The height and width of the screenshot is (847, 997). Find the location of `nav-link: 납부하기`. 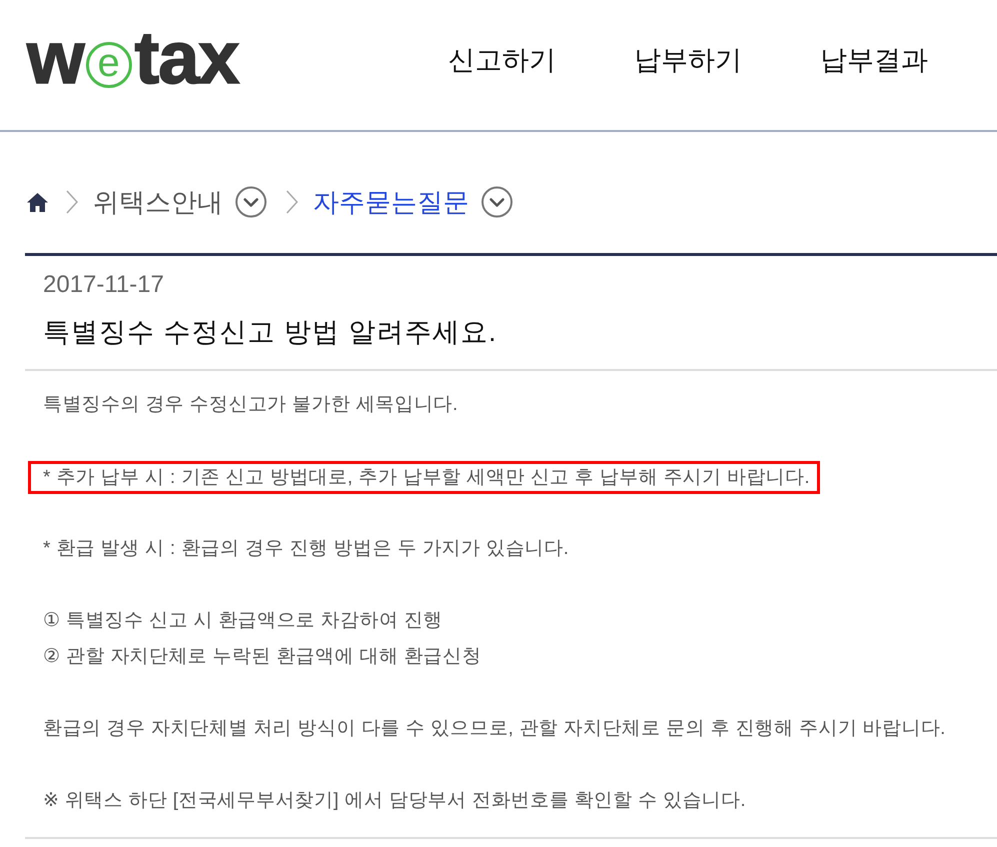

nav-link: 납부하기 is located at coordinates (688, 60).